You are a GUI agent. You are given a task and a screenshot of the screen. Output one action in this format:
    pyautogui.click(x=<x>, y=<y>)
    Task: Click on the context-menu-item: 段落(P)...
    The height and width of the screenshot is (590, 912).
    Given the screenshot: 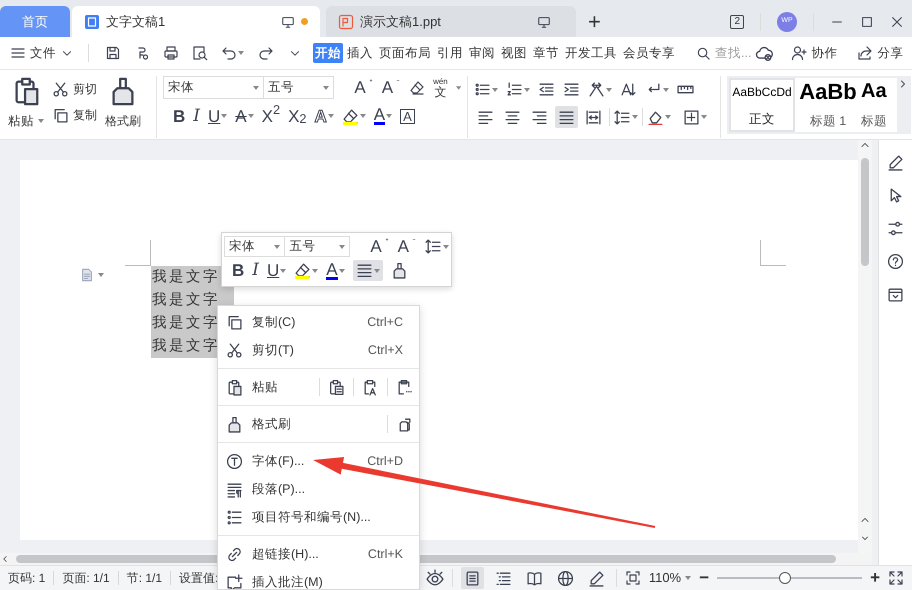 What is the action you would take?
    pyautogui.click(x=318, y=489)
    